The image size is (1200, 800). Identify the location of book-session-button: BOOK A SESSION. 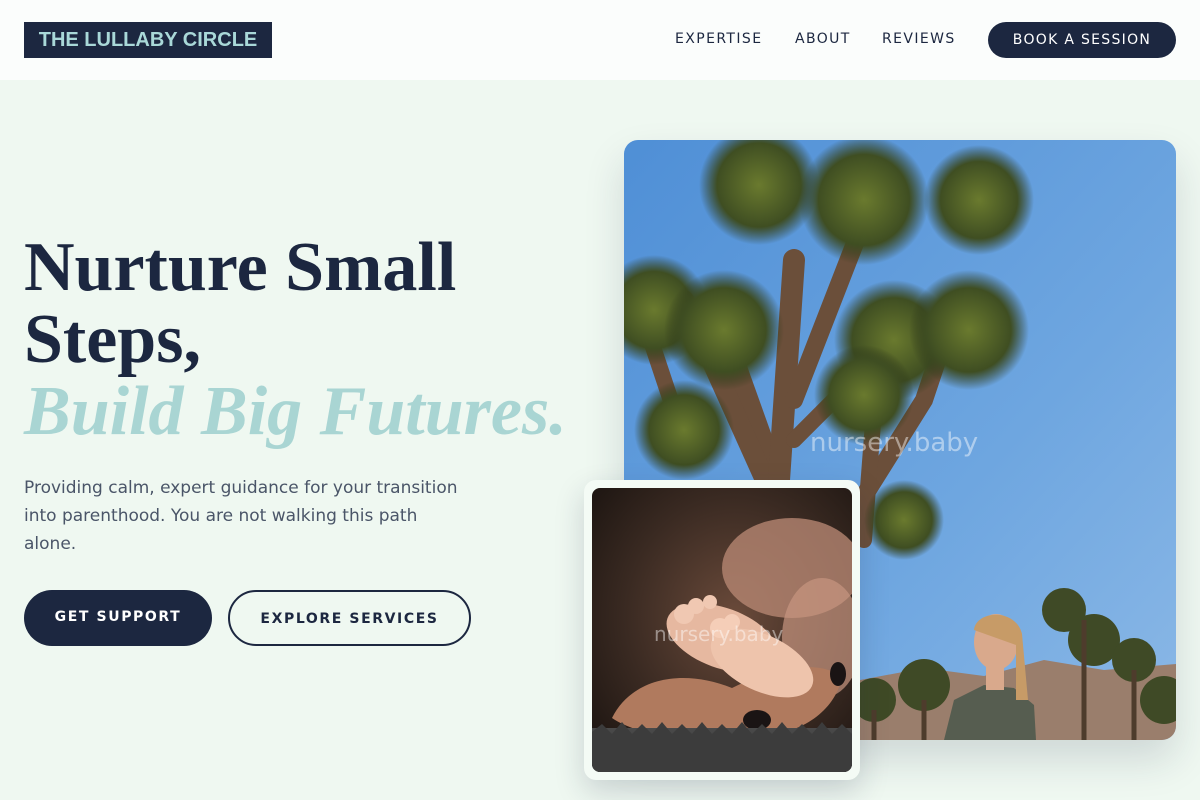
(1082, 40).